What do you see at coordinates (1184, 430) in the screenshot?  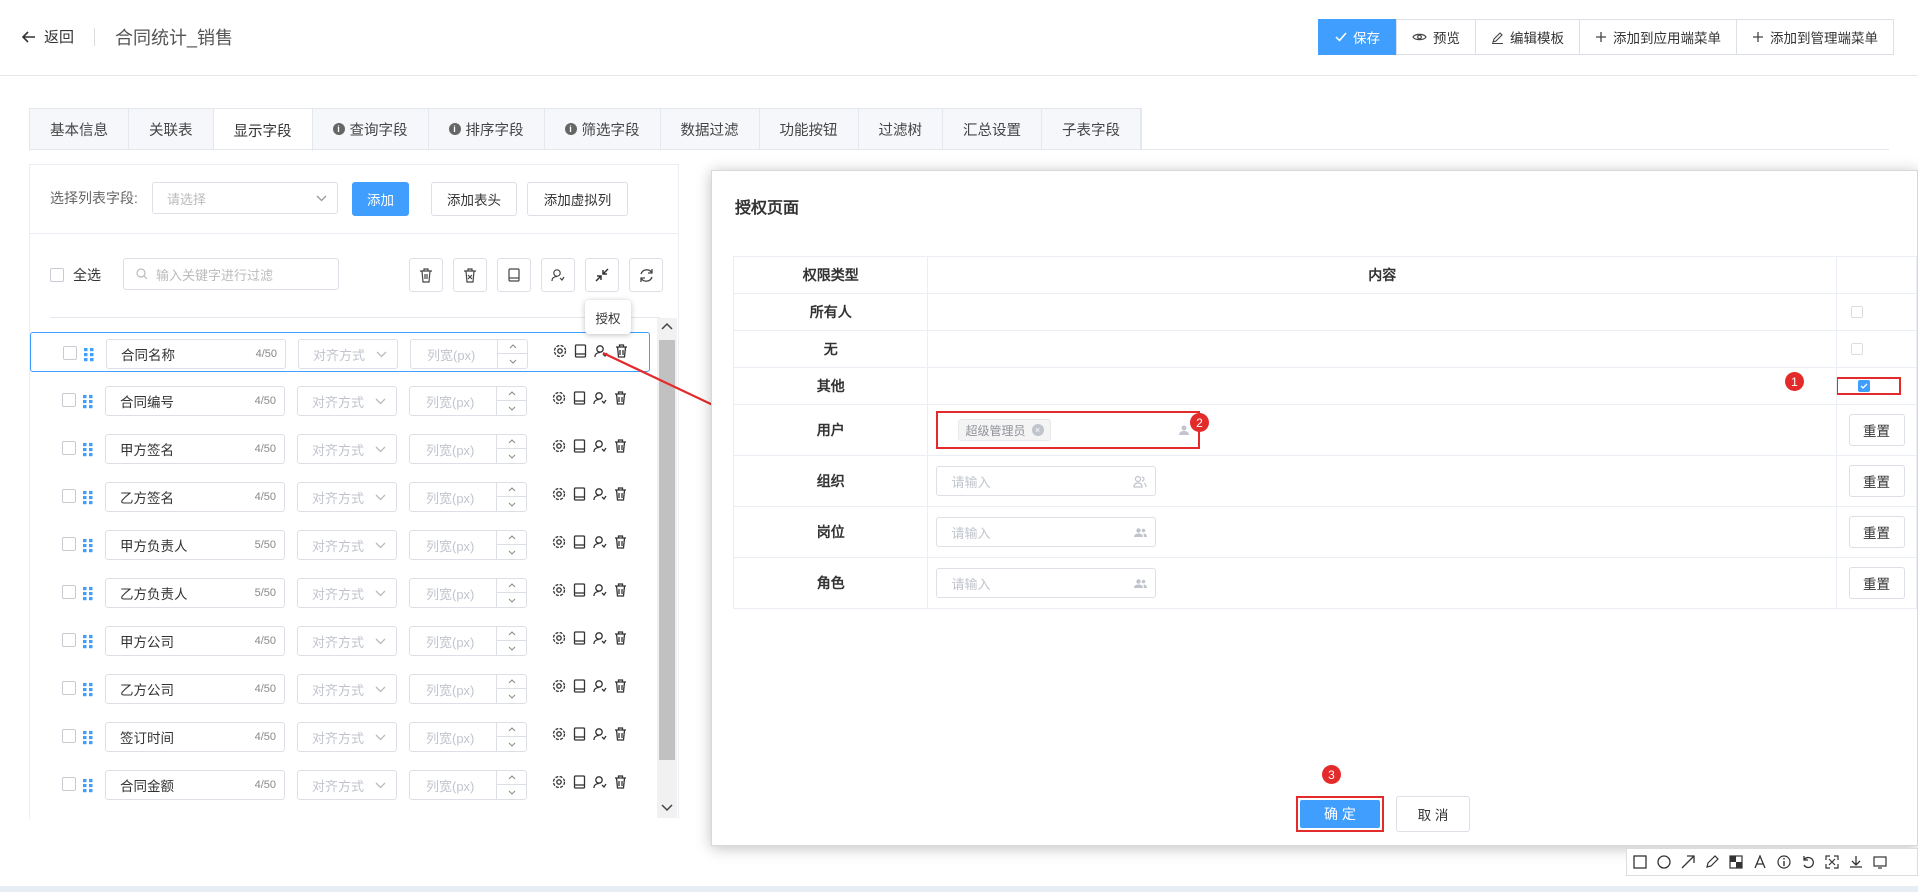 I see `user-icon` at bounding box center [1184, 430].